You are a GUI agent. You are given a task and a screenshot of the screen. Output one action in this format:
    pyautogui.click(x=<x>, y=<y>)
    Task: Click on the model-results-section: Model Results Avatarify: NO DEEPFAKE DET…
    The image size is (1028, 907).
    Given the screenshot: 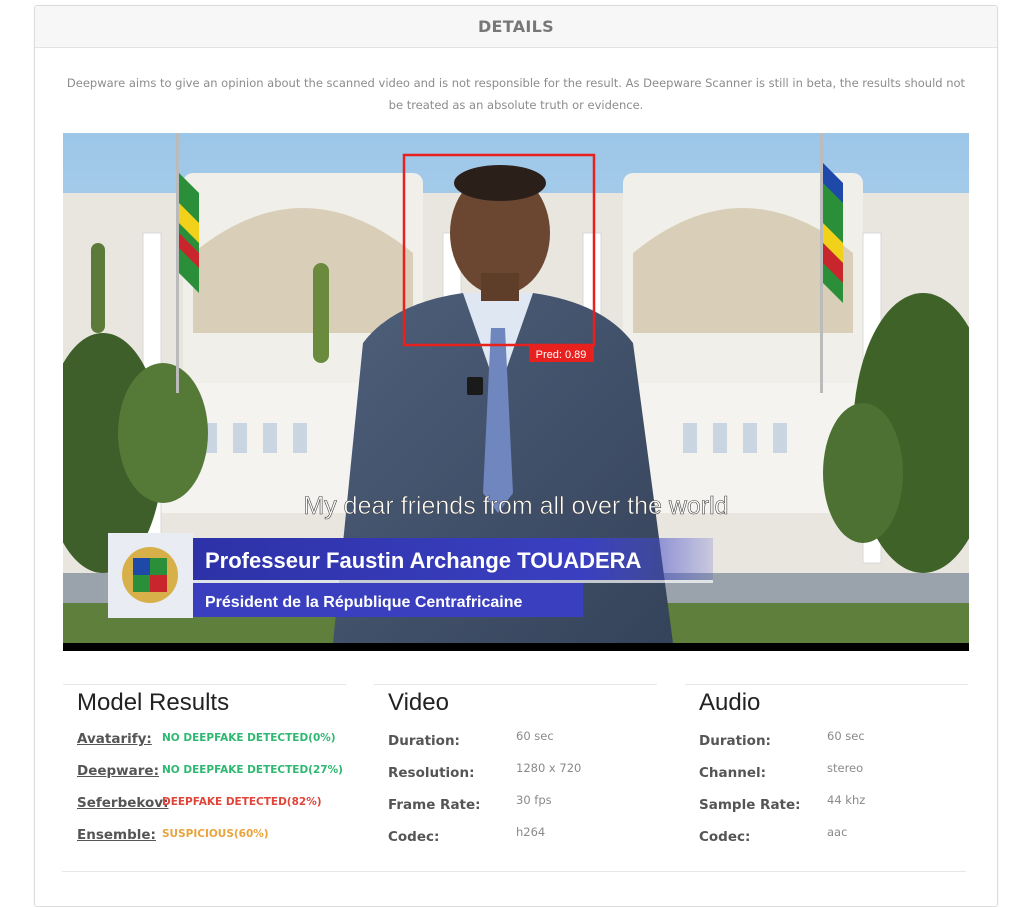 What is the action you would take?
    pyautogui.click(x=204, y=763)
    